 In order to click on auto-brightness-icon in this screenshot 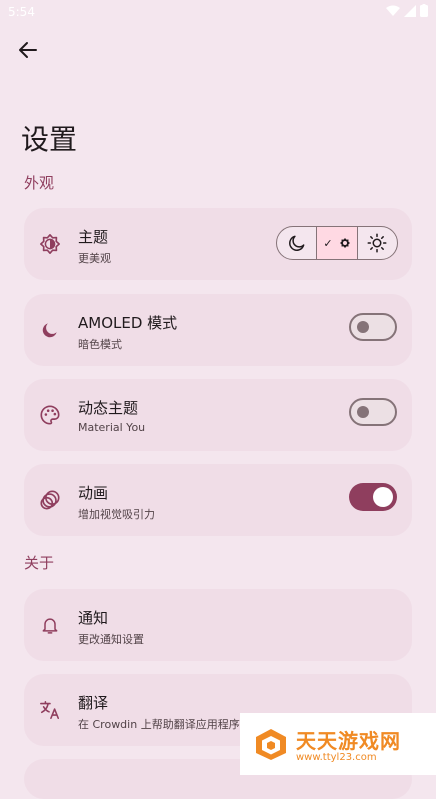, I will do `click(344, 243)`.